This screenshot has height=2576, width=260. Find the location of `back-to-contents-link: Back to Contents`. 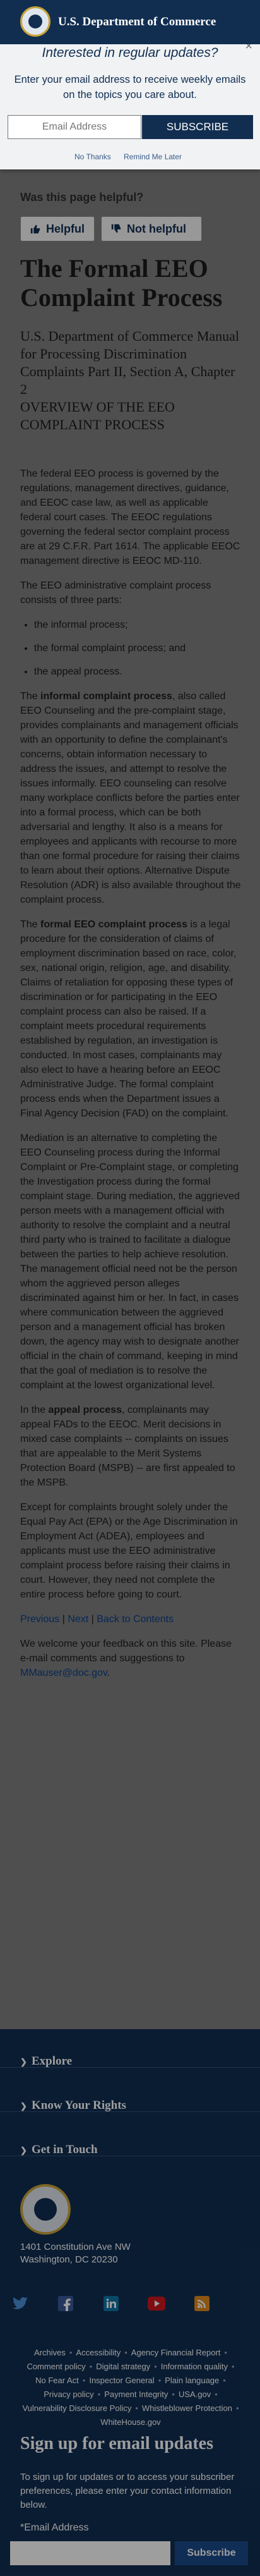

back-to-contents-link: Back to Contents is located at coordinates (135, 1619).